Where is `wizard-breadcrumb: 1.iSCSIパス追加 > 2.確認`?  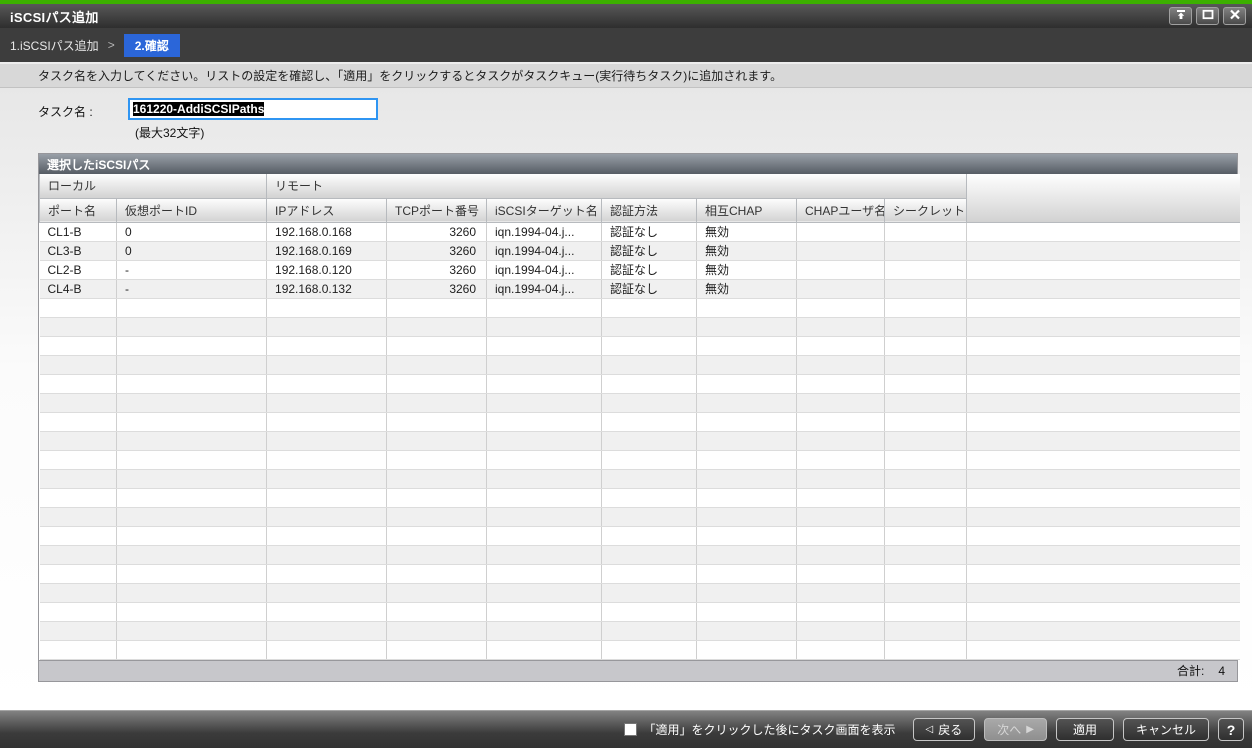
wizard-breadcrumb: 1.iSCSIパス追加 > 2.確認 is located at coordinates (626, 45).